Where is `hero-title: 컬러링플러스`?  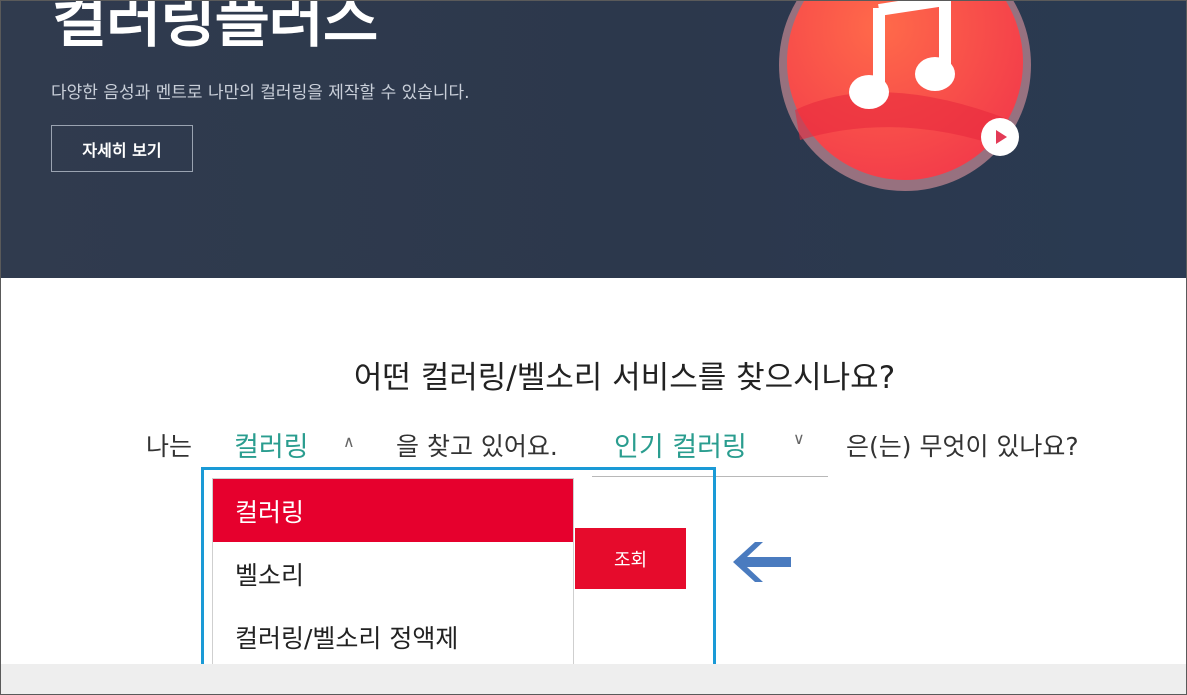
hero-title: 컬러링플러스 is located at coordinates (215, 28).